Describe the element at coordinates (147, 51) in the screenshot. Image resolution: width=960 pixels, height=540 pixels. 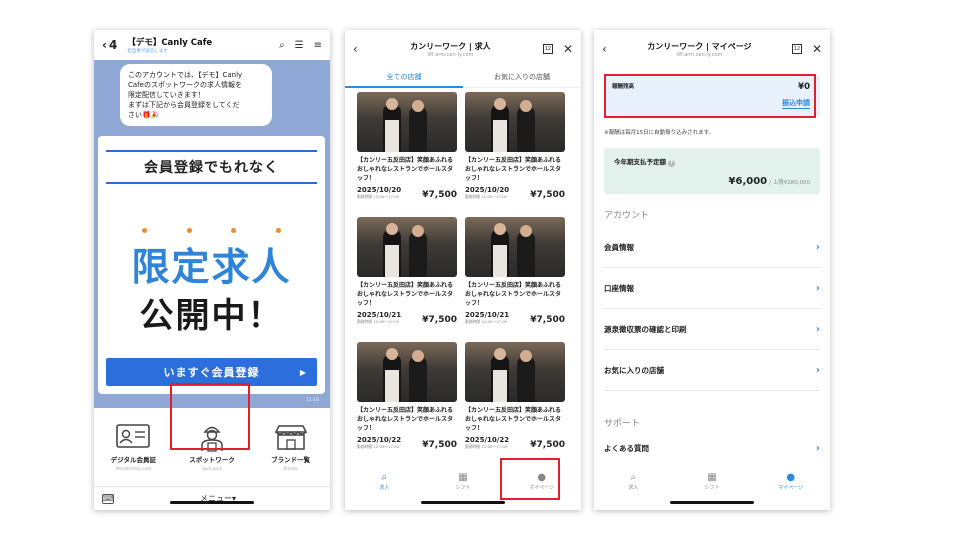
I see `chat-subtitle: 担当者が返信します` at that location.